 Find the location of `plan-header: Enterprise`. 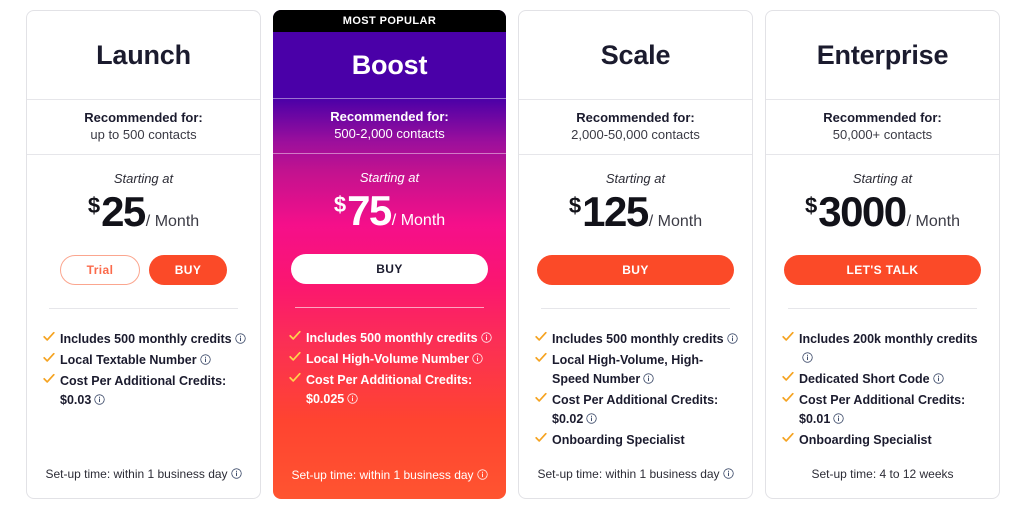

plan-header: Enterprise is located at coordinates (882, 55).